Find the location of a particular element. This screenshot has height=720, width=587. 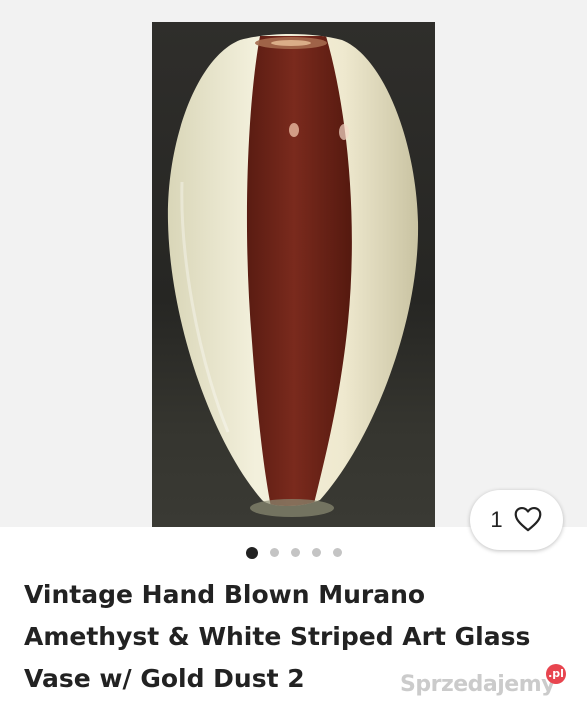

carousel-dot-active is located at coordinates (251, 552).